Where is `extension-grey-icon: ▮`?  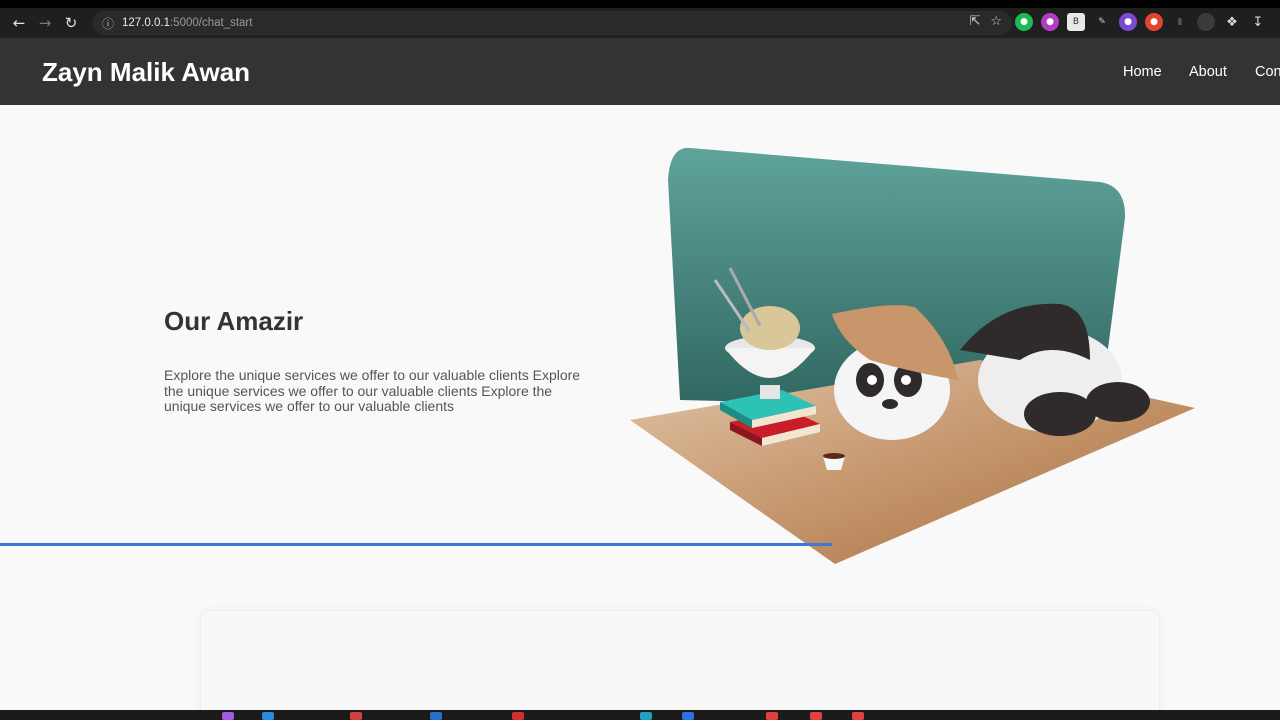
extension-grey-icon: ▮ is located at coordinates (1180, 22).